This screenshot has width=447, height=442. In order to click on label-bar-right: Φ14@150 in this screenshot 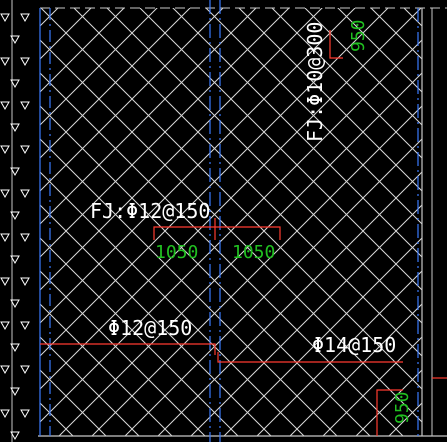, I will do `click(354, 345)`.